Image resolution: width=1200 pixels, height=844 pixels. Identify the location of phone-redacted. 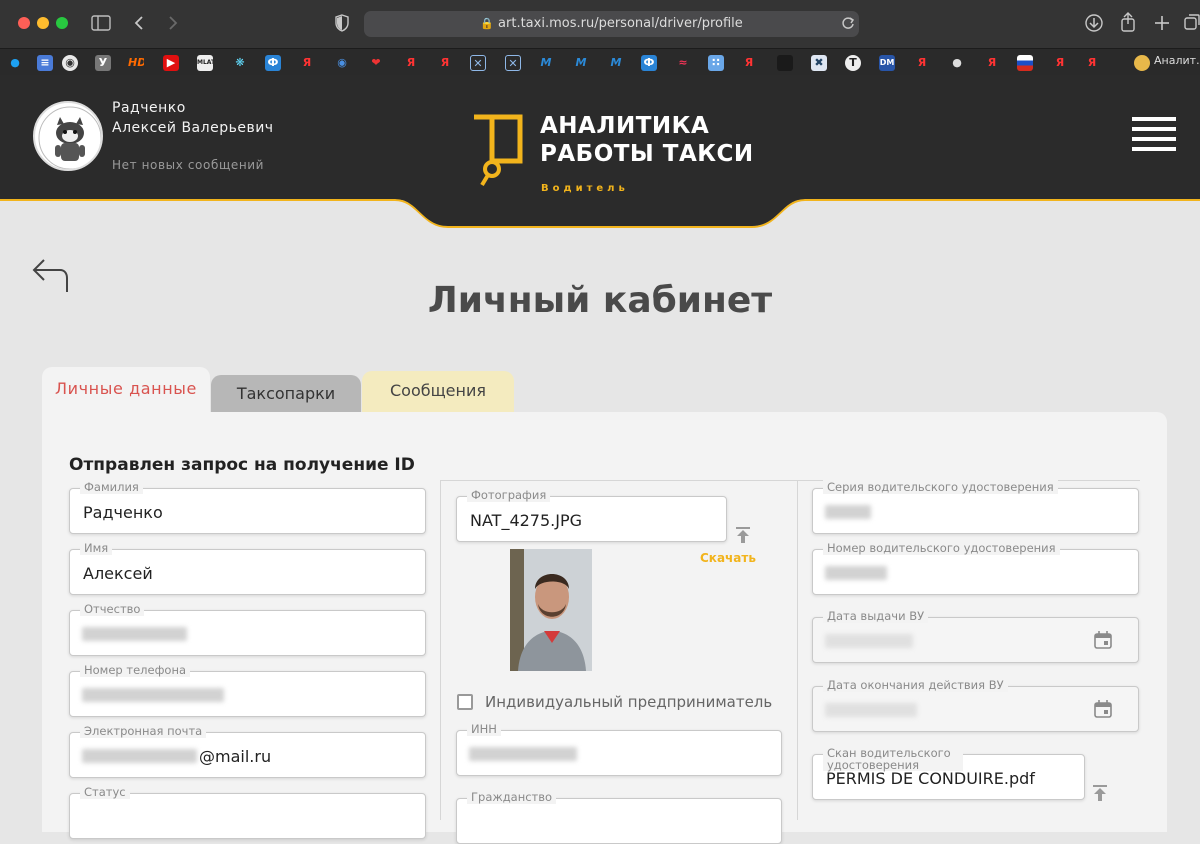
(153, 695).